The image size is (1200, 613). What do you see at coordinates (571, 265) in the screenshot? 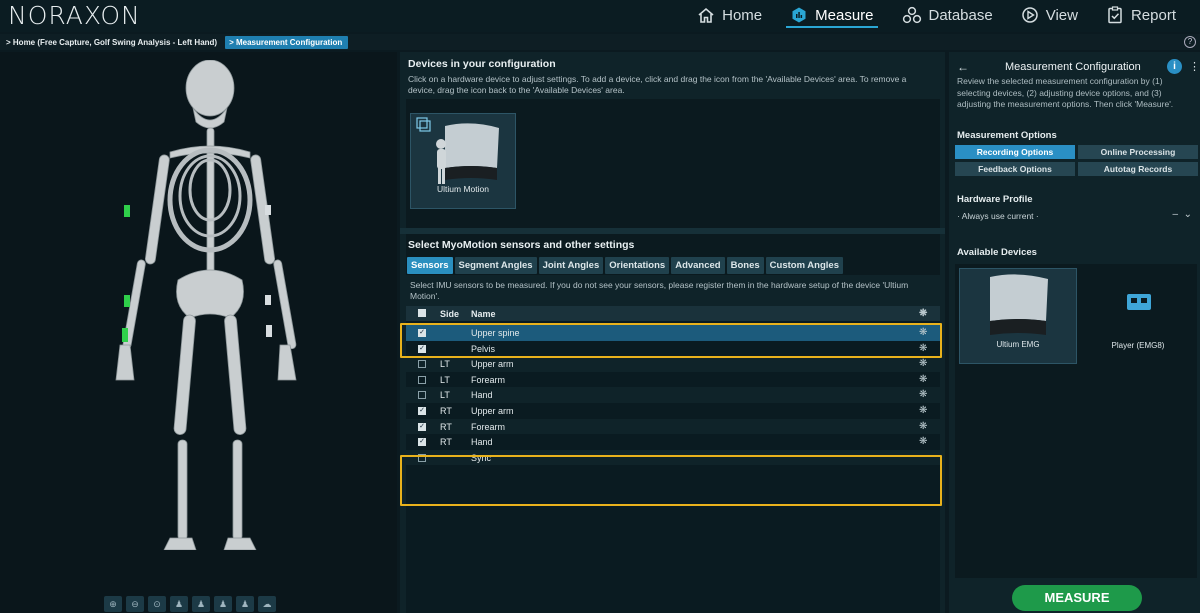
I see `tab-joint-angles: Joint Angles` at bounding box center [571, 265].